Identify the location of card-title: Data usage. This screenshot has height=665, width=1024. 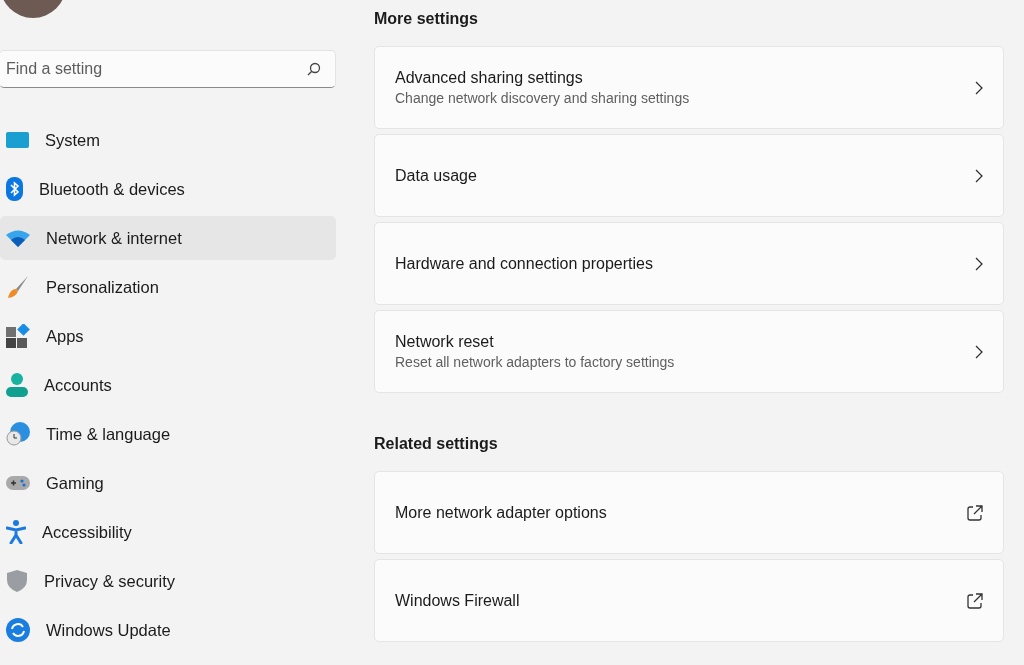
(436, 175).